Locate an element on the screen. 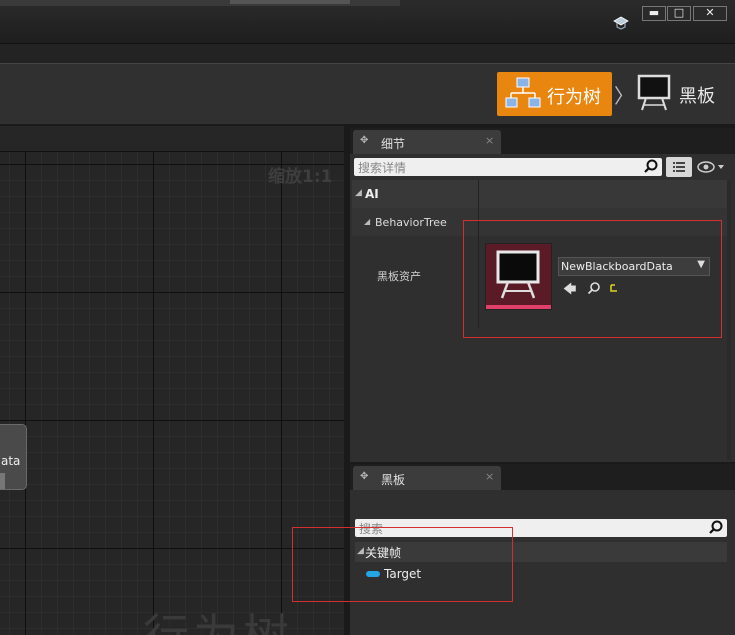 The image size is (735, 635). behavior-tree-mode-button: 行为树 is located at coordinates (554, 94).